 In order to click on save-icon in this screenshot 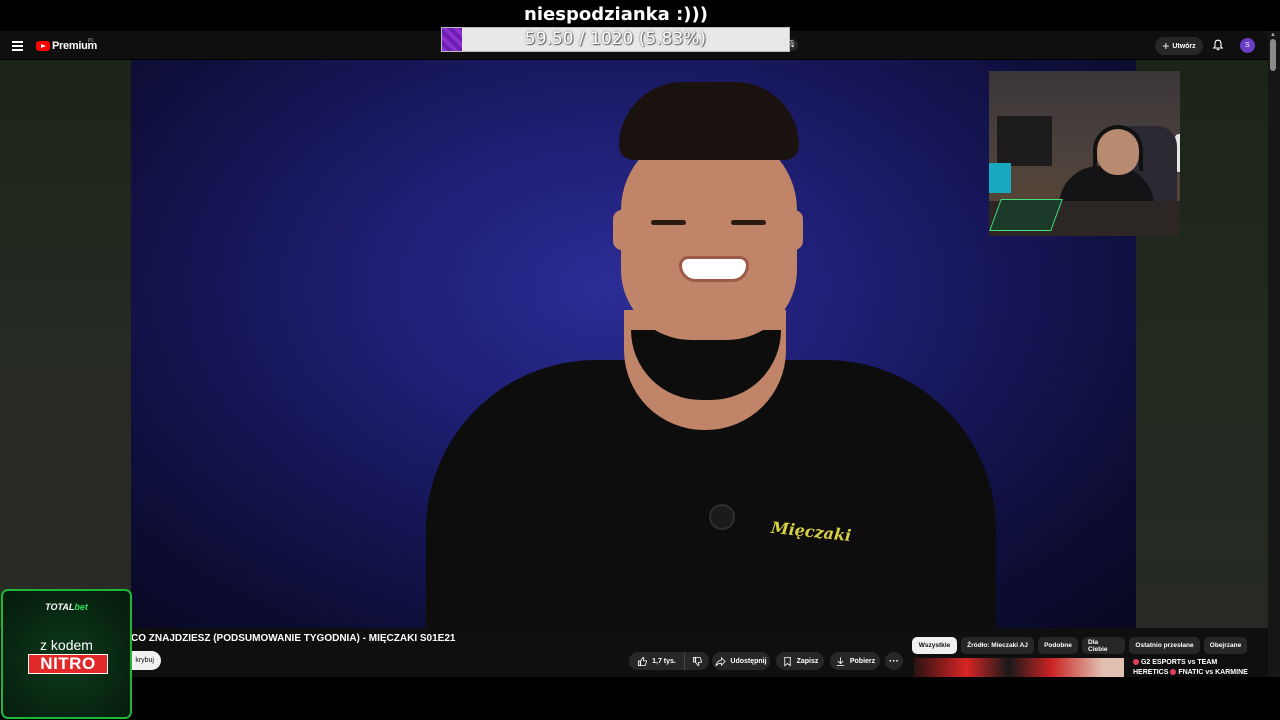, I will do `click(787, 661)`.